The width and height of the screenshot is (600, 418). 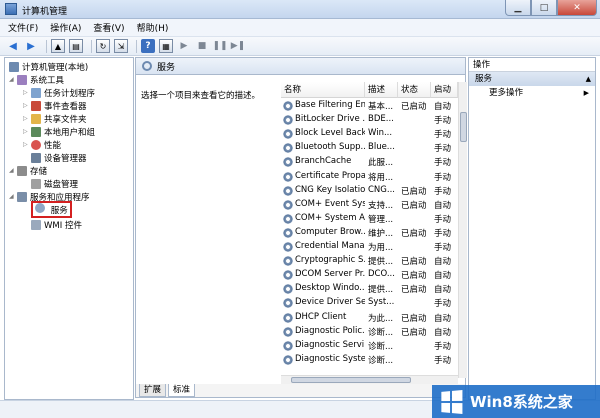 I want to click on export-list-icon: ⇲, so click(x=121, y=46).